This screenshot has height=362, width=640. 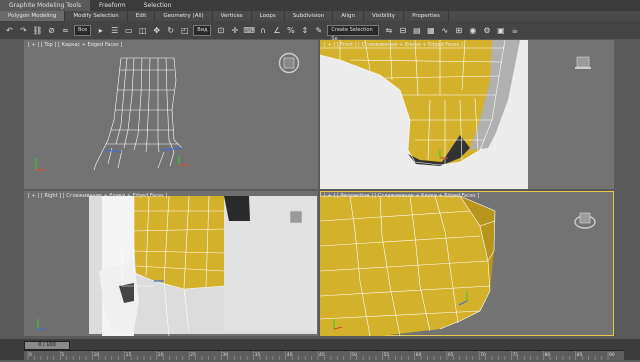 What do you see at coordinates (128, 30) in the screenshot?
I see `rect-select-icon: ▭` at bounding box center [128, 30].